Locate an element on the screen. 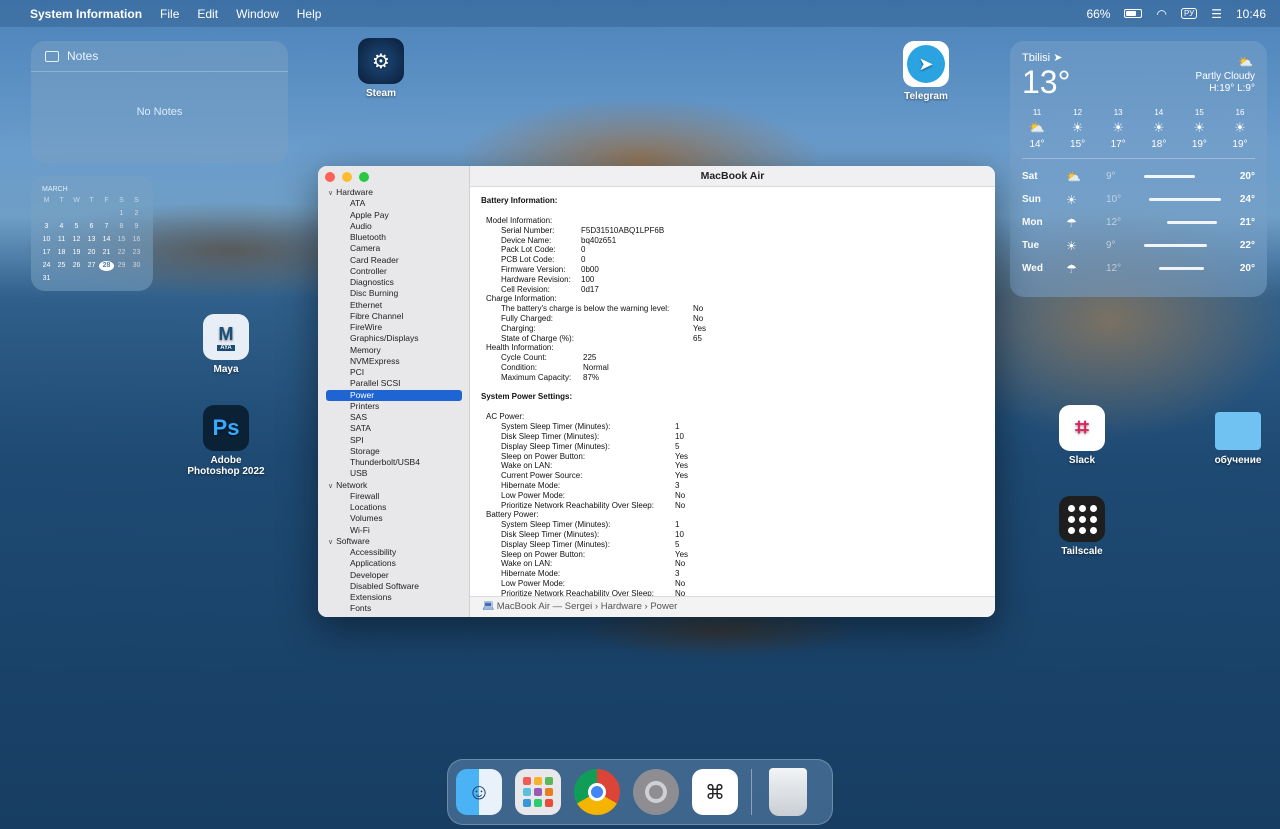 Image resolution: width=1280 pixels, height=829 pixels. calendar-day: 11 is located at coordinates (61, 240).